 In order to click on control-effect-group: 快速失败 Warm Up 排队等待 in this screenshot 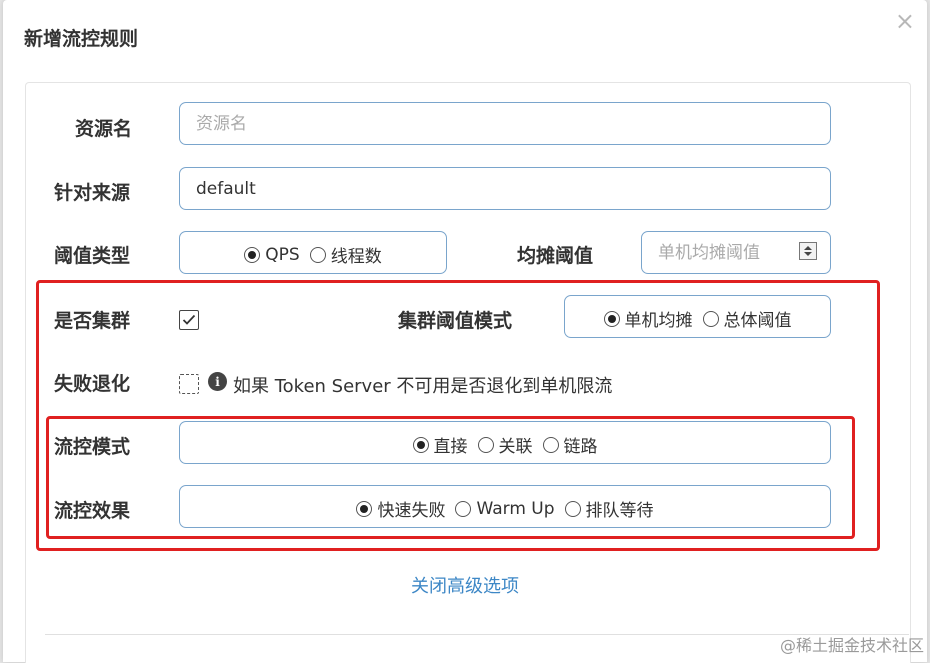, I will do `click(505, 506)`.